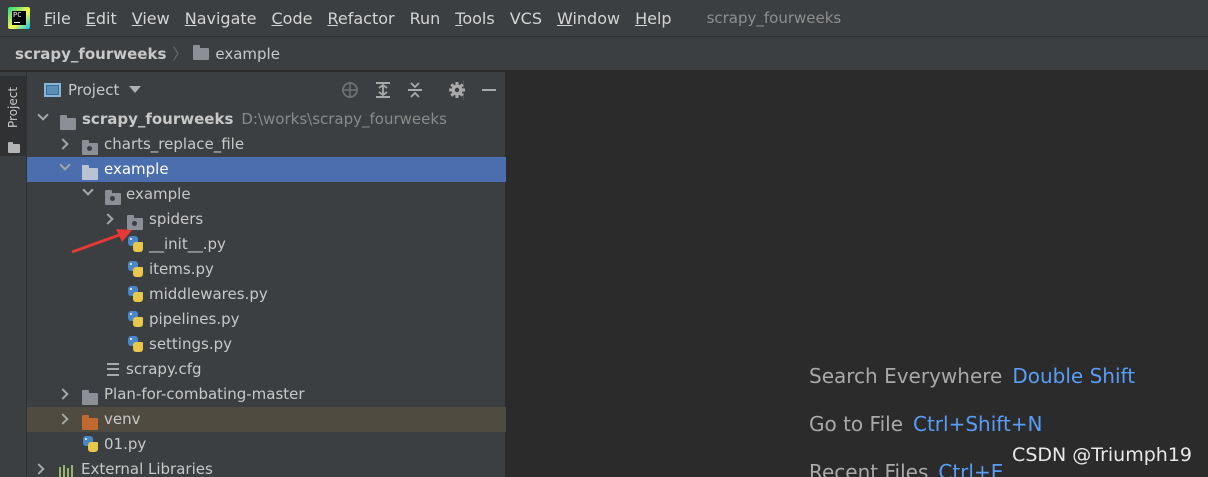 The width and height of the screenshot is (1208, 477). What do you see at coordinates (266, 194) in the screenshot?
I see `tree-node-example-inner: example` at bounding box center [266, 194].